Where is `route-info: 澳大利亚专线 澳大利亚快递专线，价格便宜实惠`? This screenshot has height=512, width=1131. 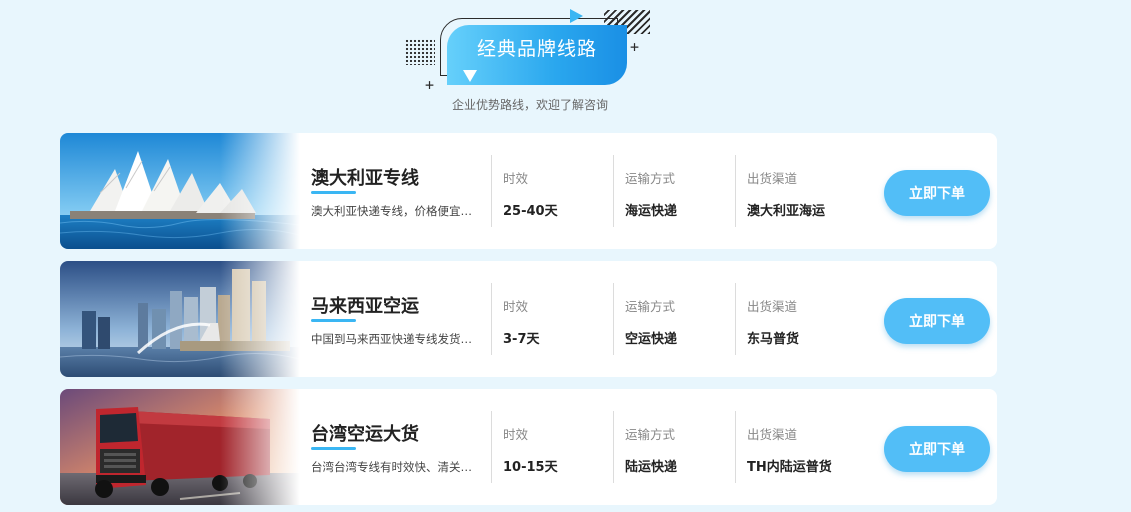 route-info: 澳大利亚专线 澳大利亚快递专线，价格便宜实惠 is located at coordinates (398, 191).